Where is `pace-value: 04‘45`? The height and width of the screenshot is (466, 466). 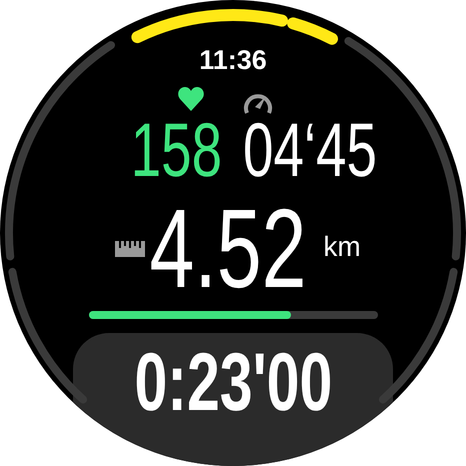 pace-value: 04‘45 is located at coordinates (310, 151).